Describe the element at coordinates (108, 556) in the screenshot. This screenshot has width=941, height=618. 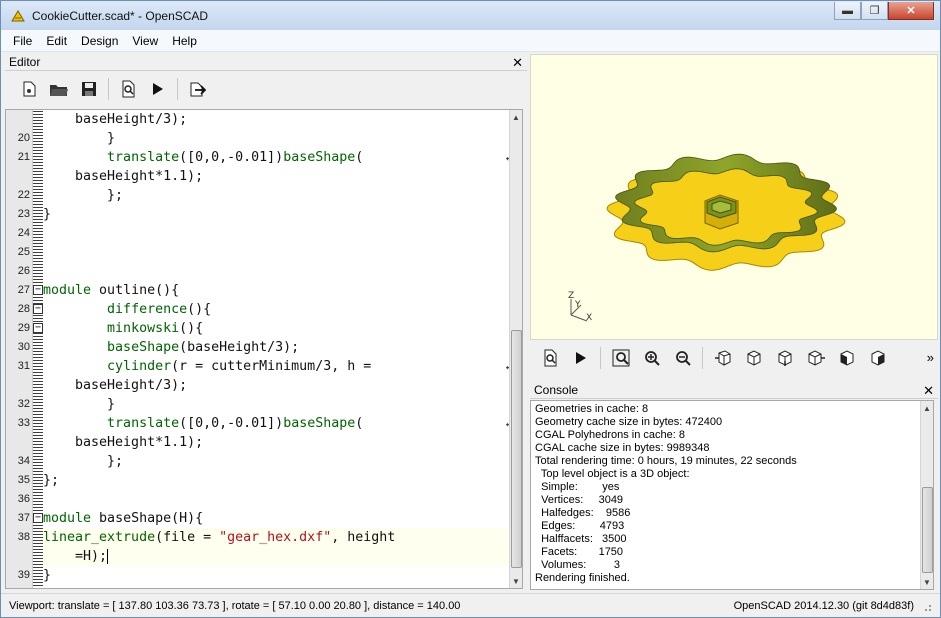
I see `text-cursor` at that location.